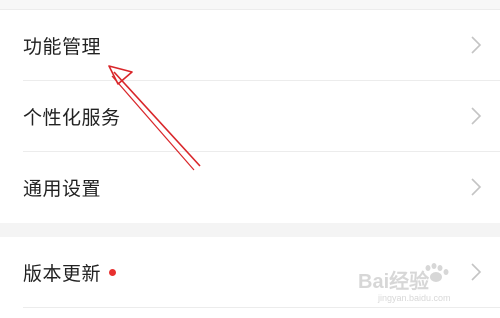  Describe the element at coordinates (250, 5) in the screenshot. I see `top-divider` at that location.